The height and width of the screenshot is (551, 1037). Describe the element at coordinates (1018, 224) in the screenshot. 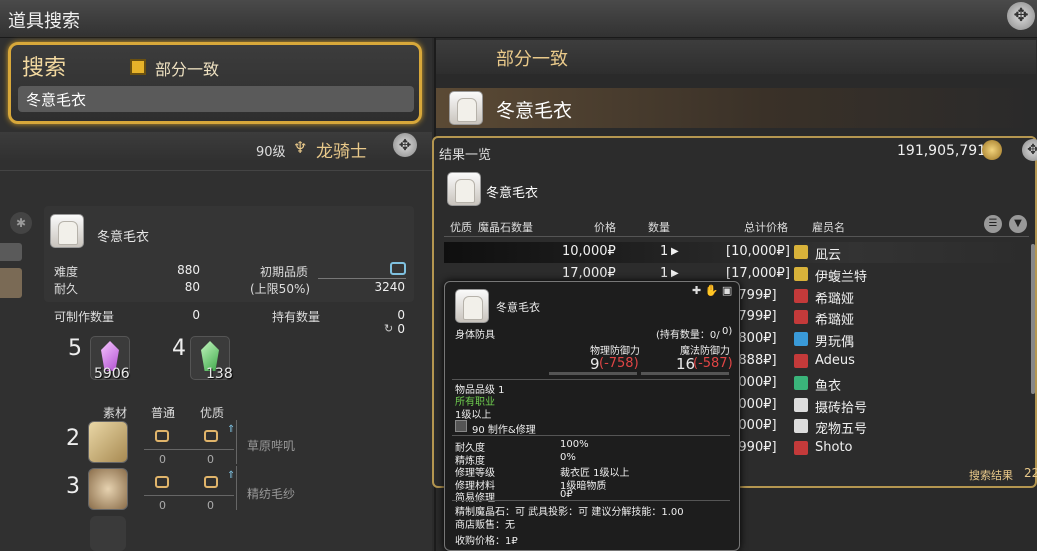

I see `filter-icon: ▼` at that location.